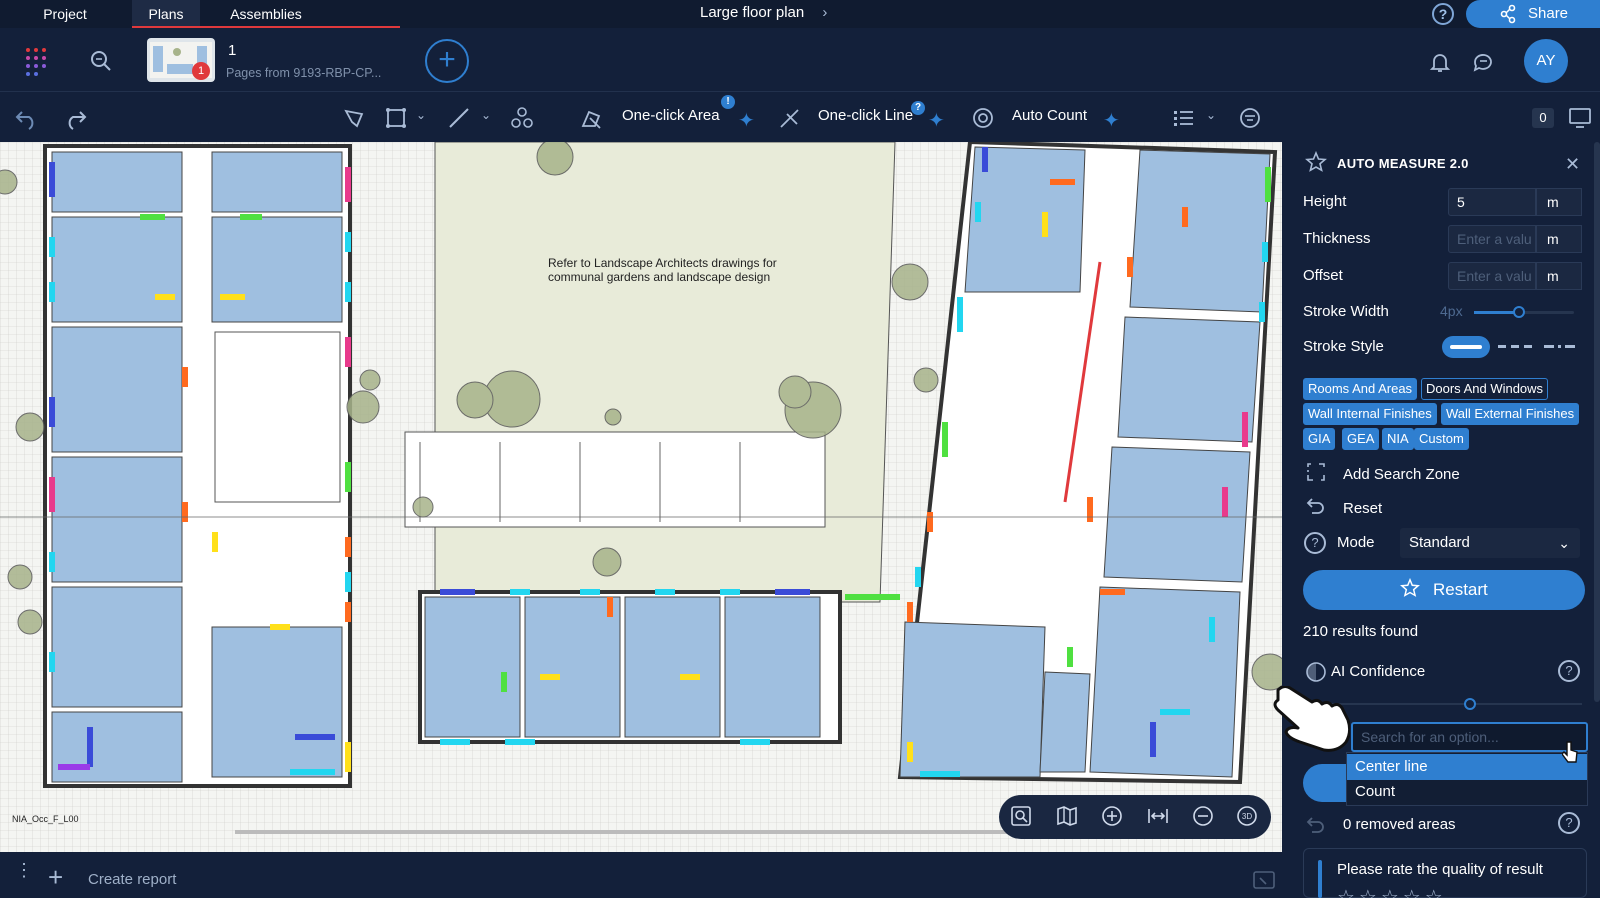 This screenshot has width=1600, height=898. Describe the element at coordinates (1378, 671) in the screenshot. I see `ai-confidence-label: AI Confidence` at that location.